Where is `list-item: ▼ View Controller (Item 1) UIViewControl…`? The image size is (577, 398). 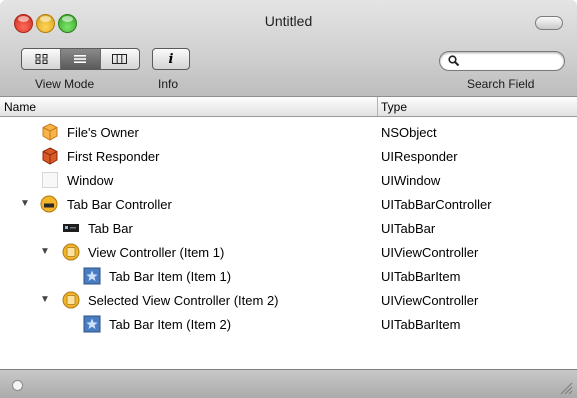
list-item: ▼ View Controller (Item 1) UIViewControl… is located at coordinates (288, 252).